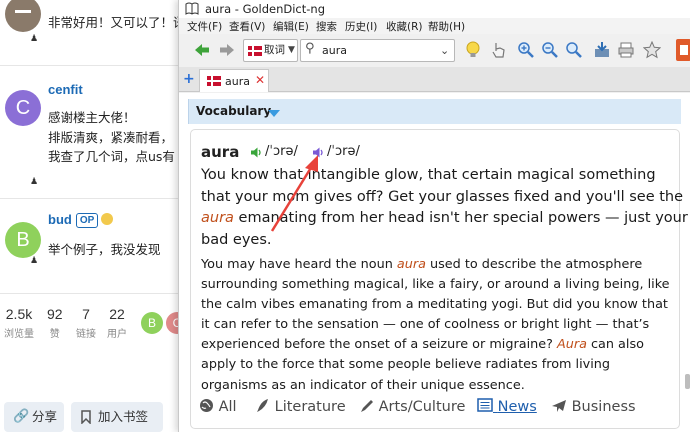  What do you see at coordinates (34, 417) in the screenshot?
I see `share-button: 🔗 分享` at bounding box center [34, 417].